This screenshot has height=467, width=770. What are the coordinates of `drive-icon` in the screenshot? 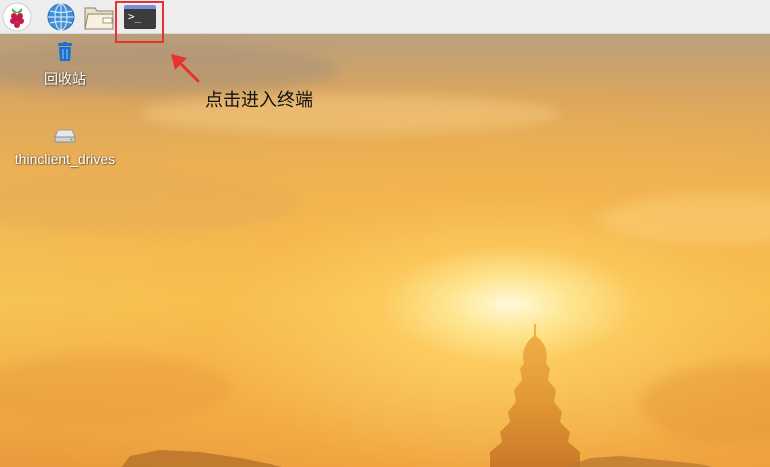 It's located at (65, 138).